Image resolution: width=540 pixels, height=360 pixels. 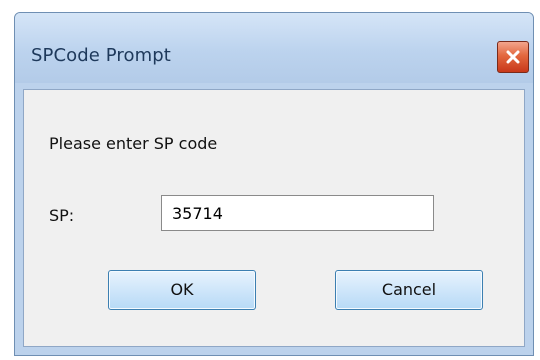 What do you see at coordinates (62, 215) in the screenshot?
I see `sp-label: SP:` at bounding box center [62, 215].